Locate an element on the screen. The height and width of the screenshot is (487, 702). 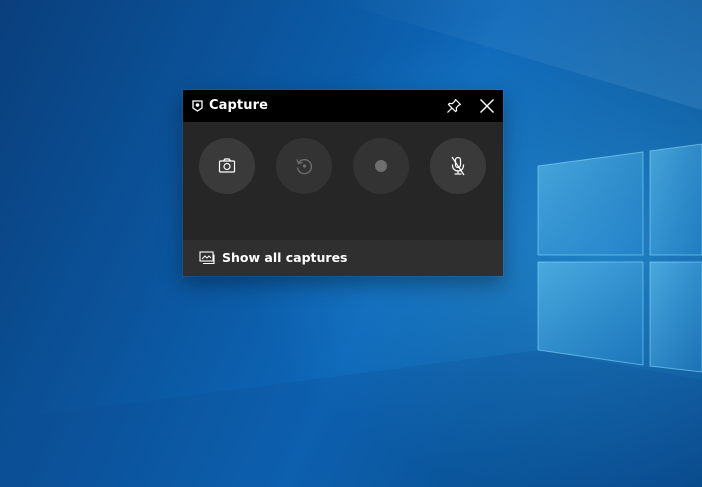
camera-icon is located at coordinates (227, 165).